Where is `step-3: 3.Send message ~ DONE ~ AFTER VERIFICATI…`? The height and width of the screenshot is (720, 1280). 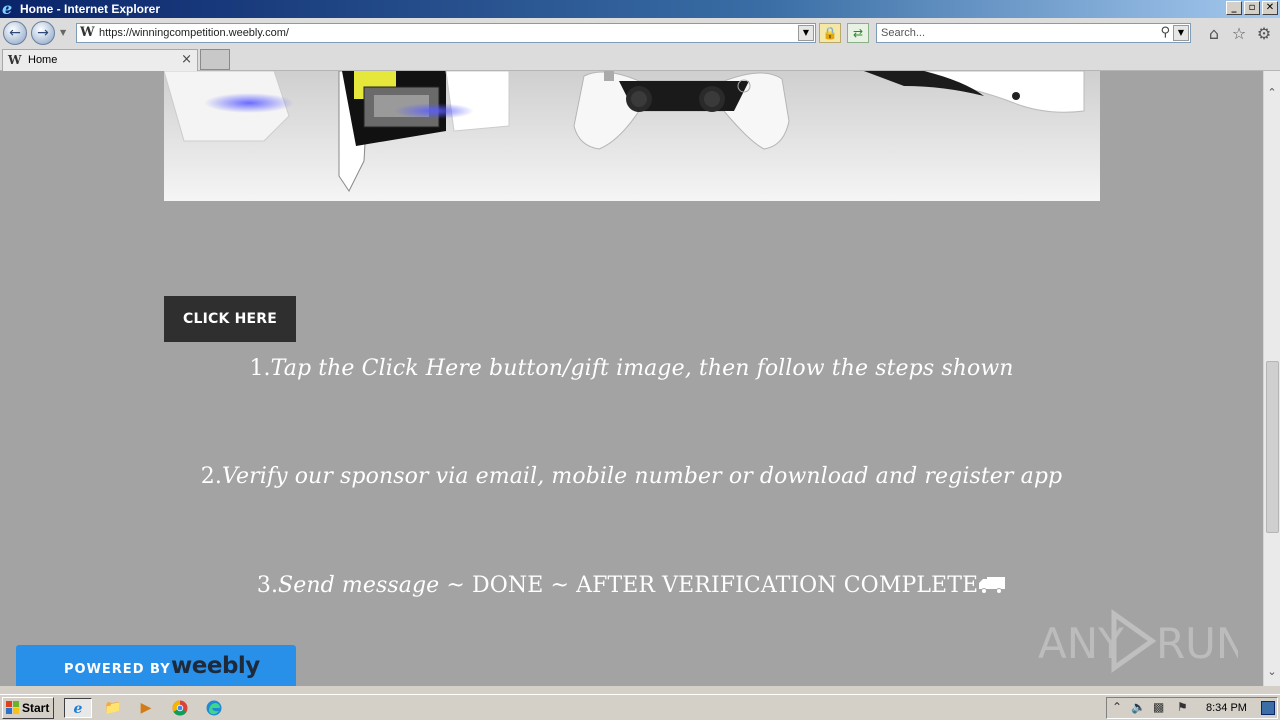 step-3: 3.Send message ~ DONE ~ AFTER VERIFICATI… is located at coordinates (631, 585).